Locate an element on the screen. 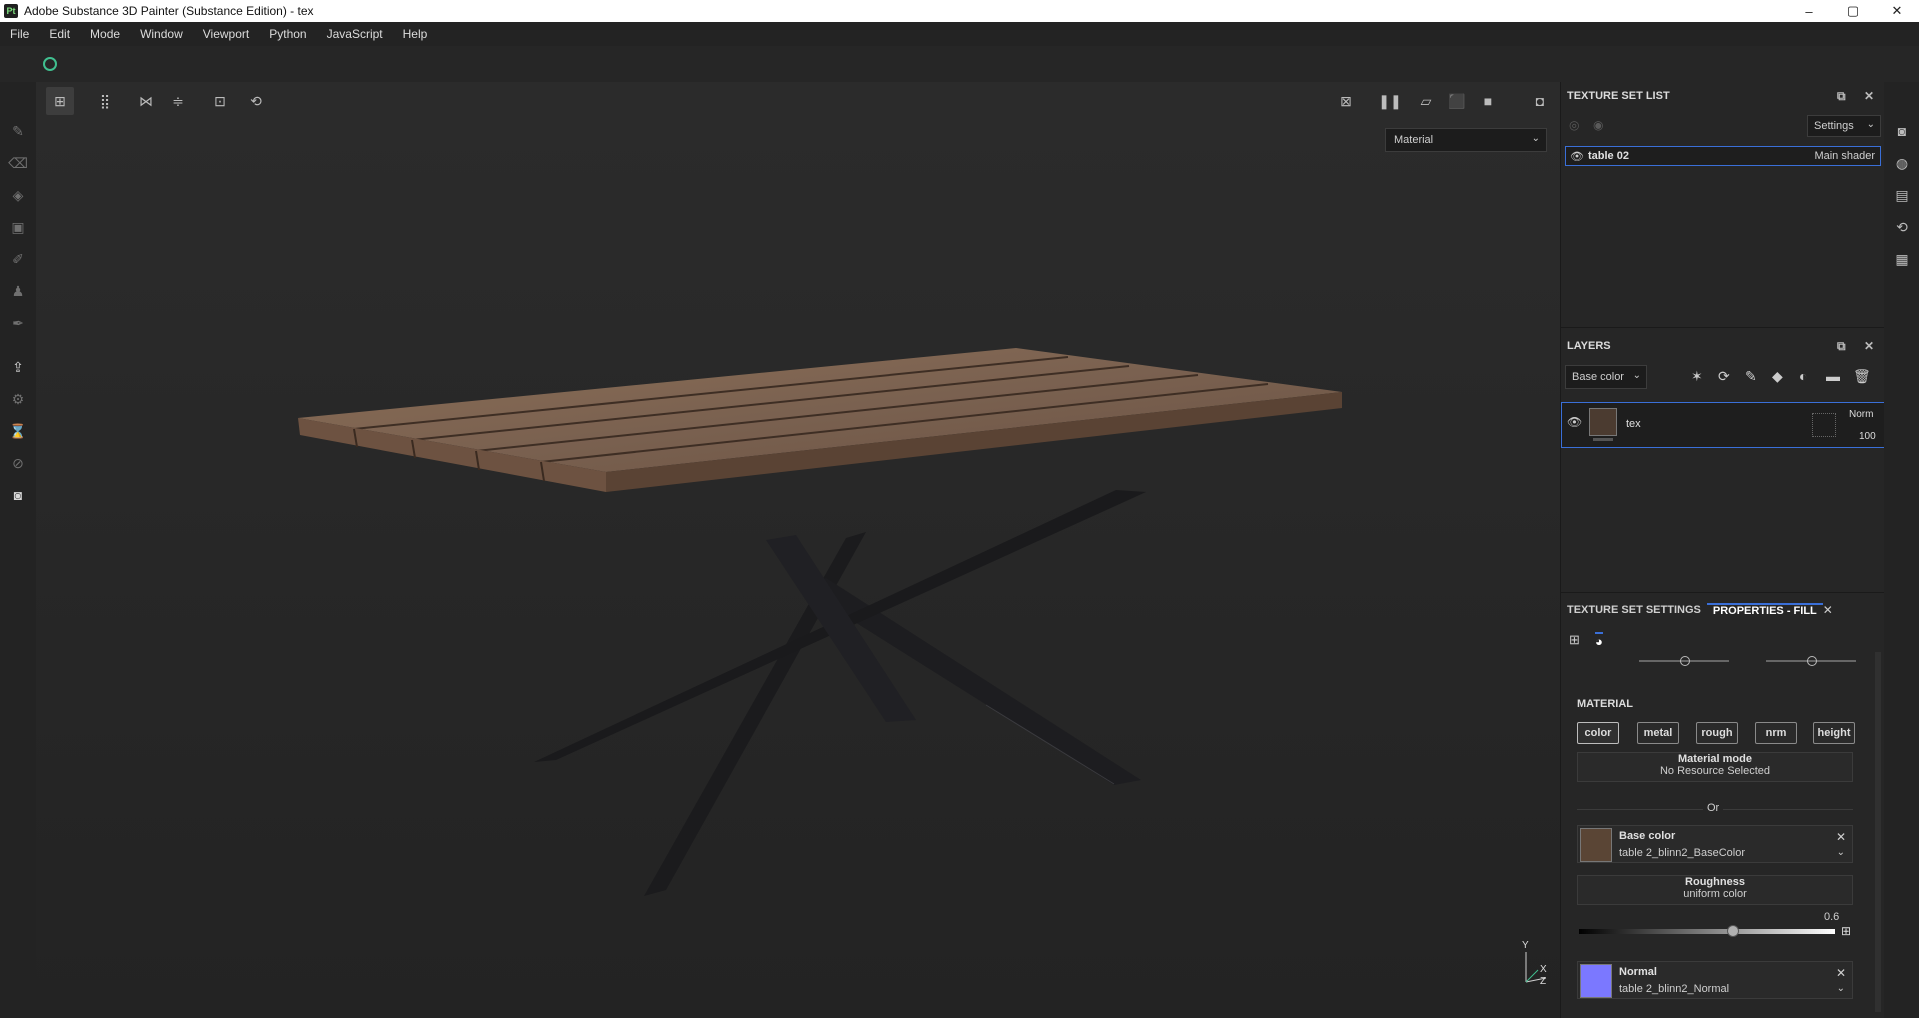 This screenshot has width=1919, height=1018. roughness-title: Roughness is located at coordinates (1715, 882).